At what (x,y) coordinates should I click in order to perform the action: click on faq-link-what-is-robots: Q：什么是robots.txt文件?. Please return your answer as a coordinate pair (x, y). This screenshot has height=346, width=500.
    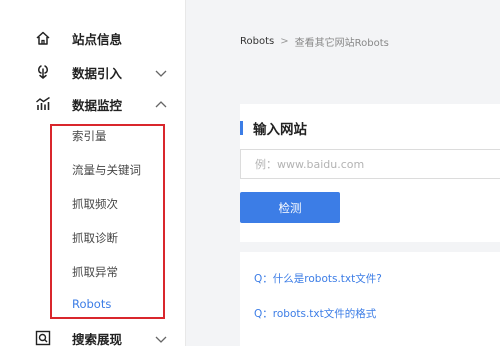
    Looking at the image, I should click on (318, 278).